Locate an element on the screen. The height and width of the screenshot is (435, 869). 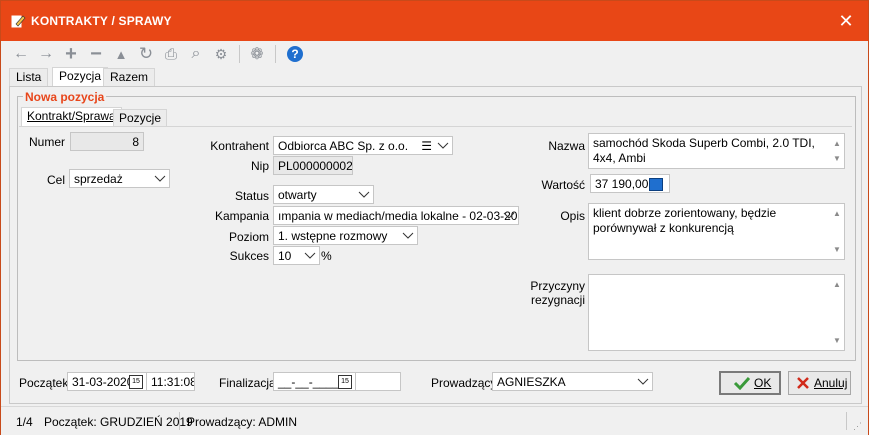
tab-kontrakt-sprawa: Kontrakt/Sprawa is located at coordinates (71, 117).